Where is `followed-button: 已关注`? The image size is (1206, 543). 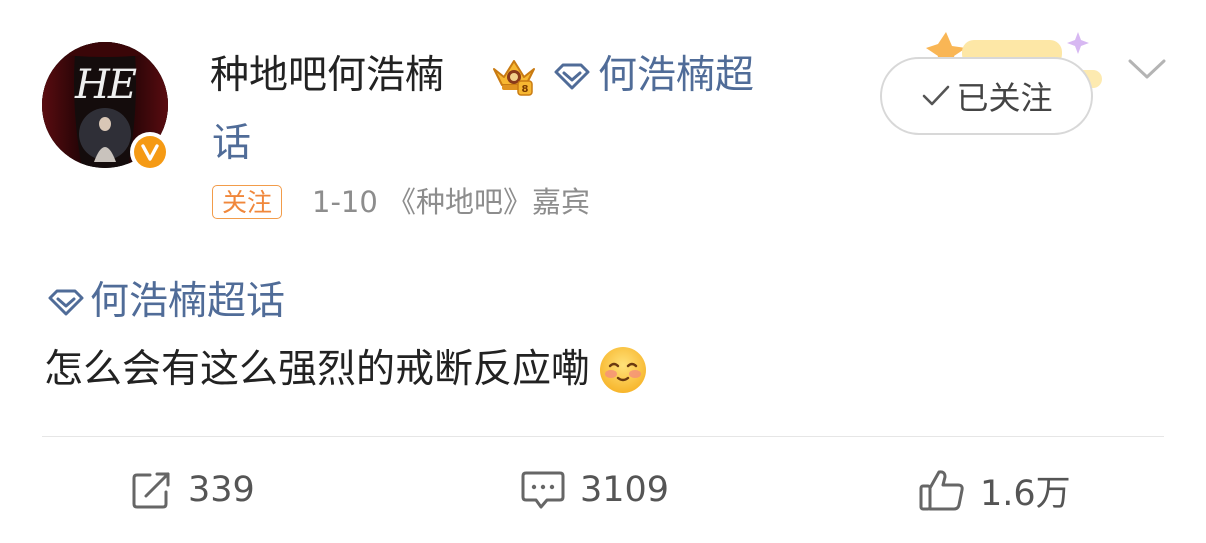 followed-button: 已关注 is located at coordinates (986, 96).